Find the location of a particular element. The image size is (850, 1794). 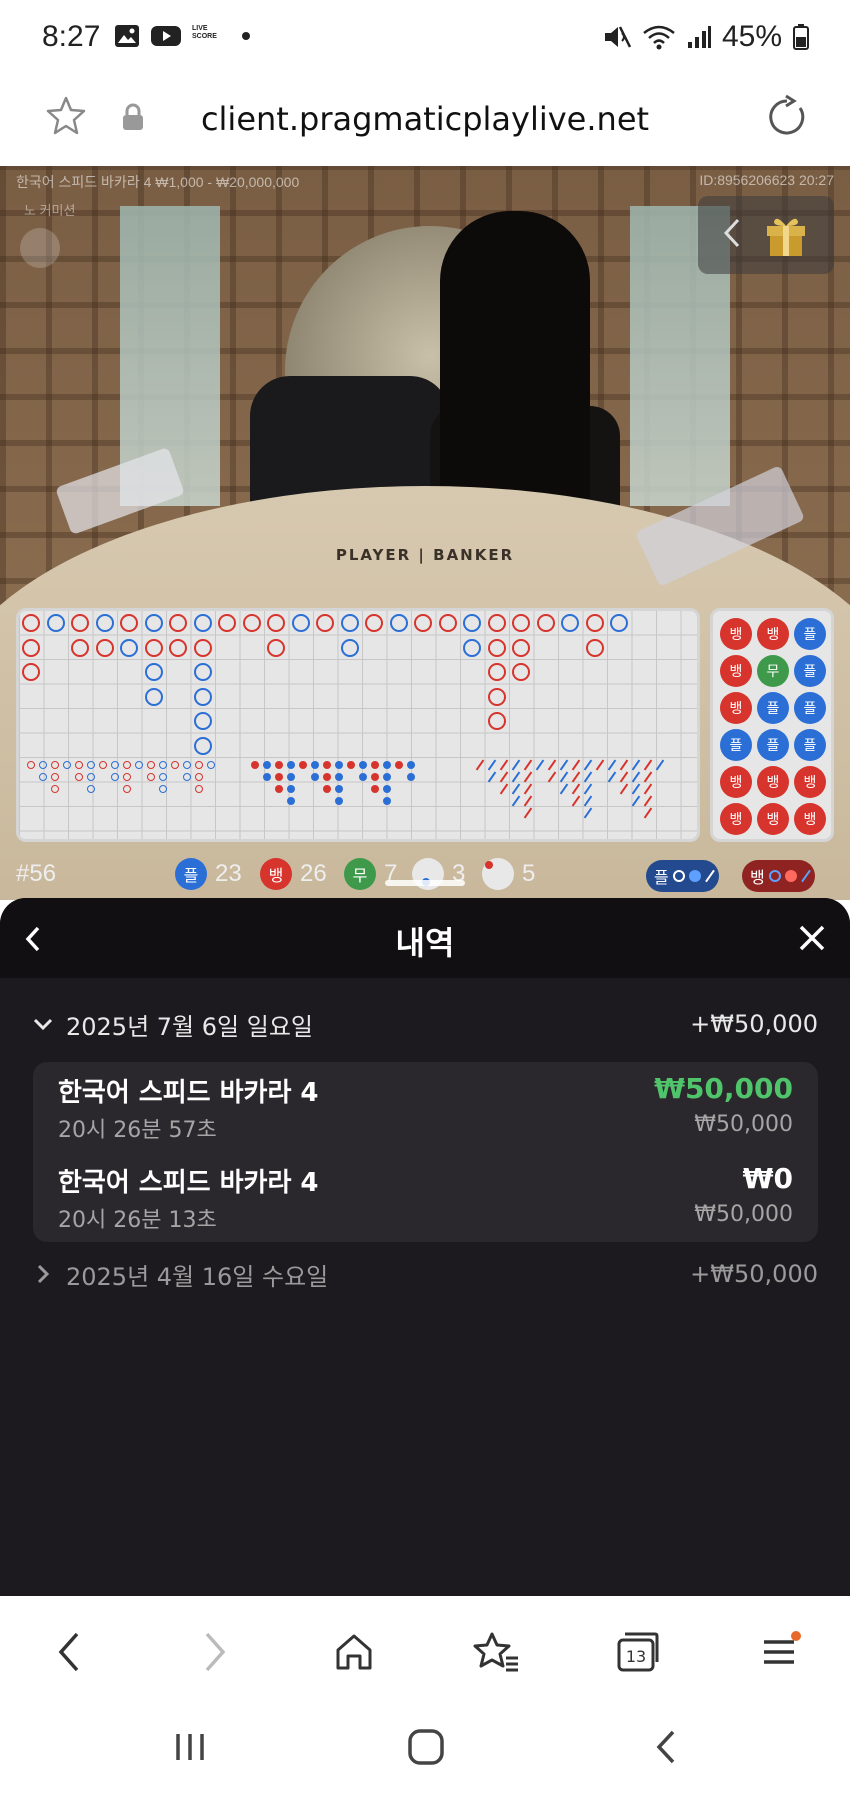

recents-icon is located at coordinates (190, 1747).